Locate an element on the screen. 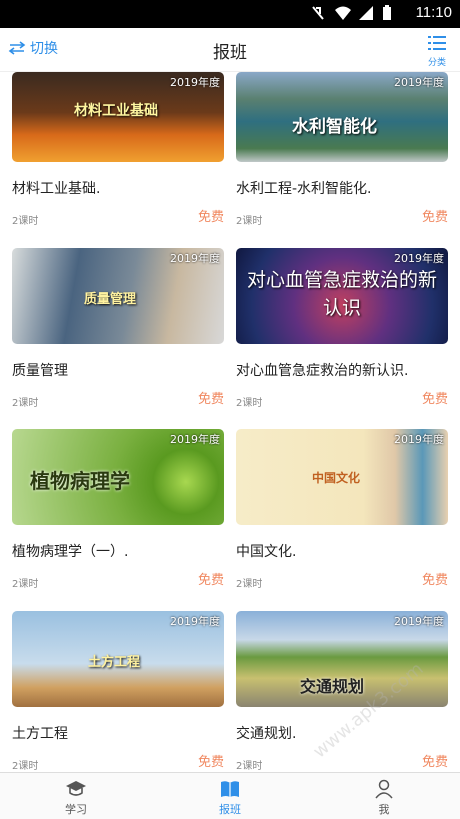 This screenshot has height=819, width=460. thumbnail-caption: 土方工程 is located at coordinates (114, 662).